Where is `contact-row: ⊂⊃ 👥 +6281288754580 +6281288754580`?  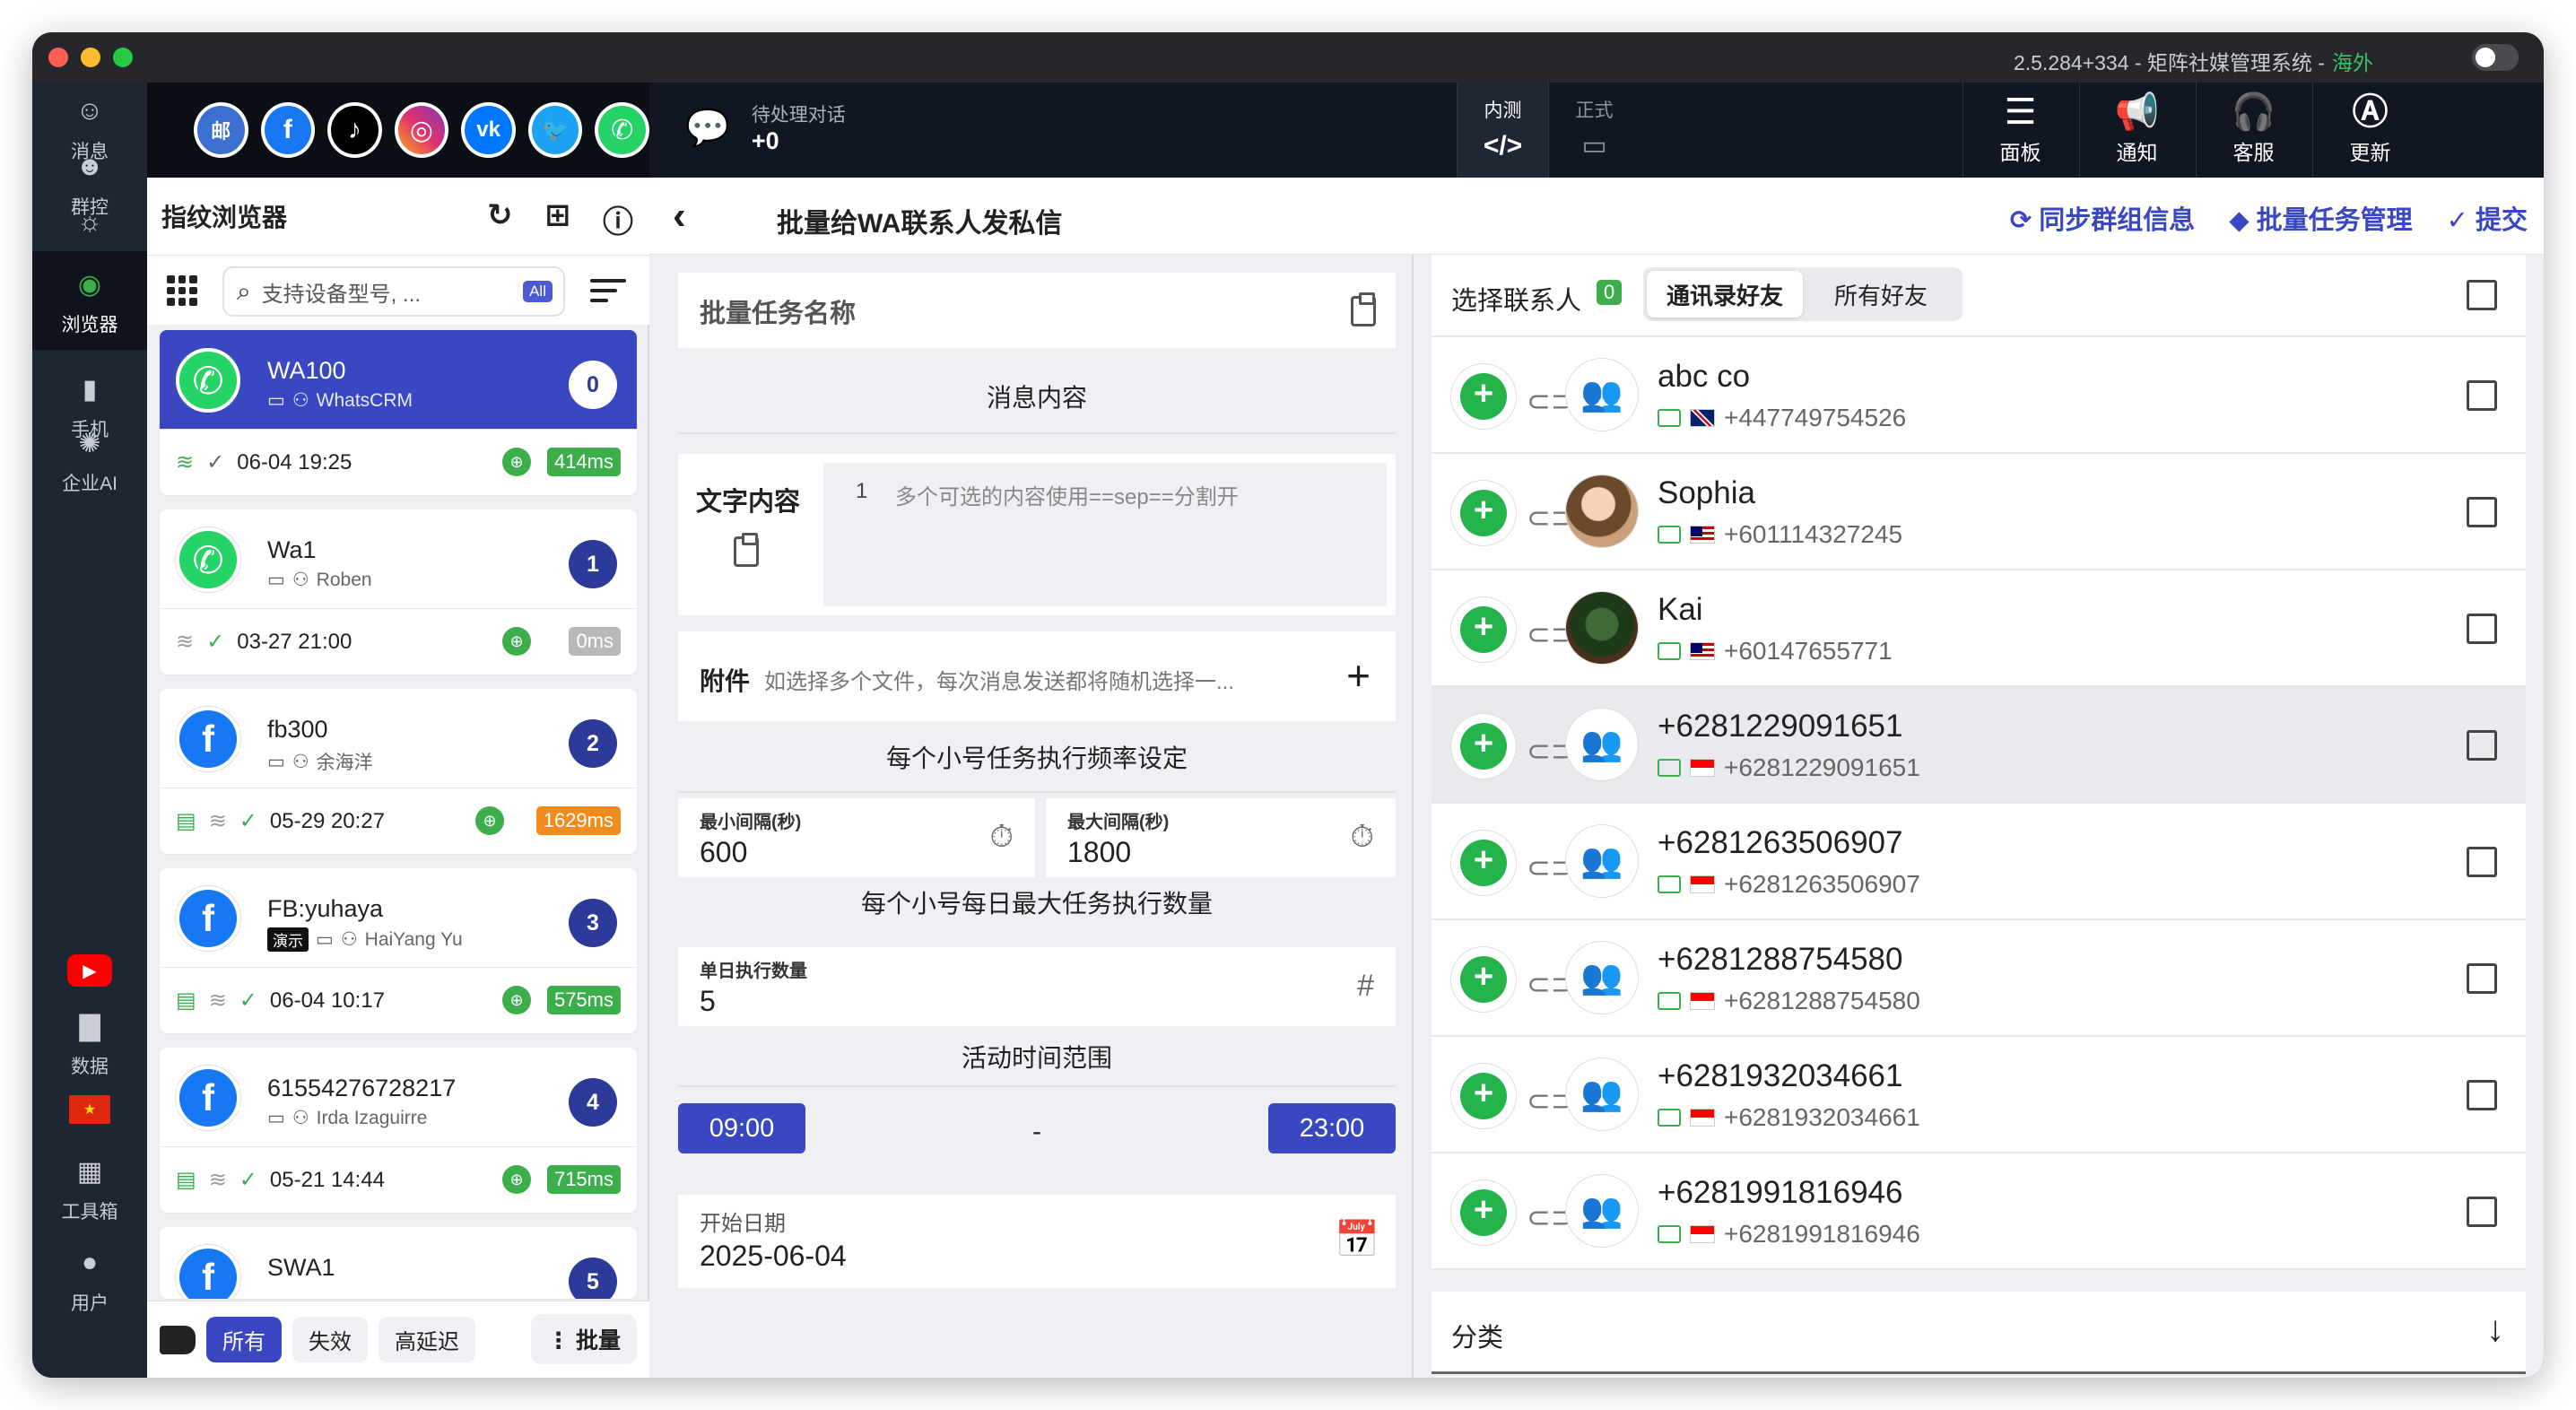
contact-row: ⊂⊃ 👥 +6281288754580 +6281288754580 is located at coordinates (1979, 978).